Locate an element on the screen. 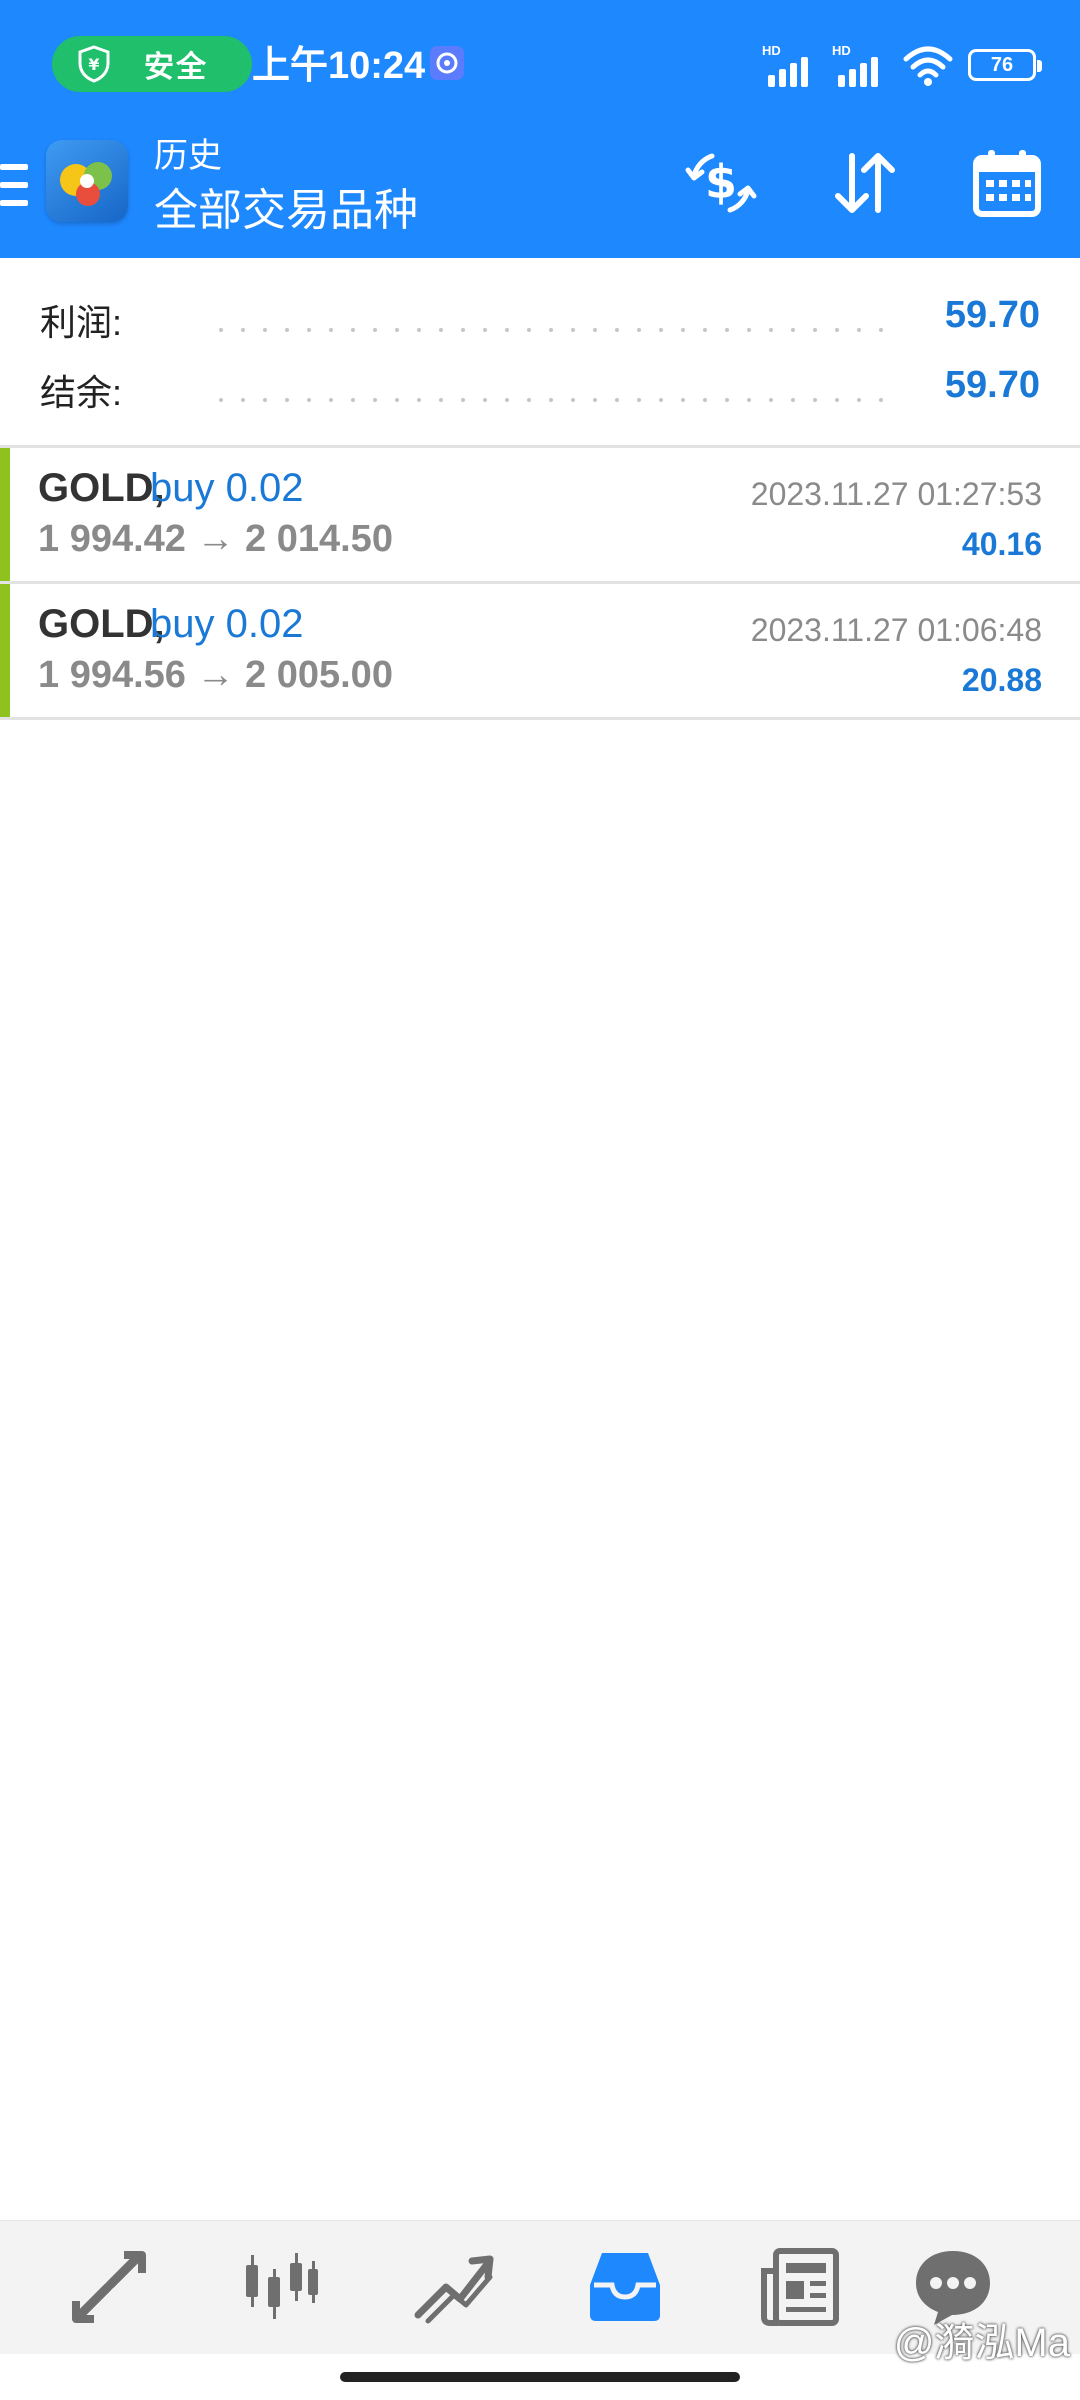 The image size is (1080, 2400). profit-value: 59.70 is located at coordinates (992, 315).